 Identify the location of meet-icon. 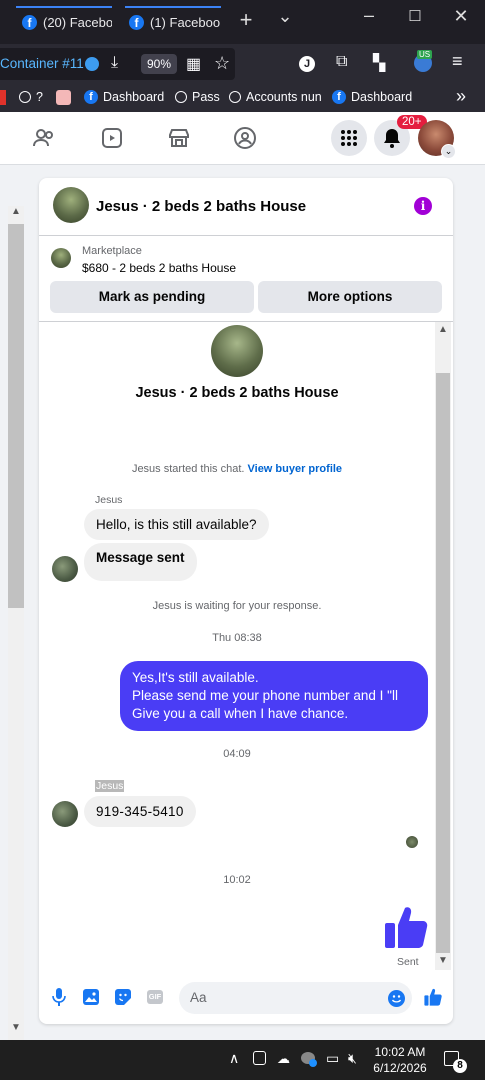
(259, 1058).